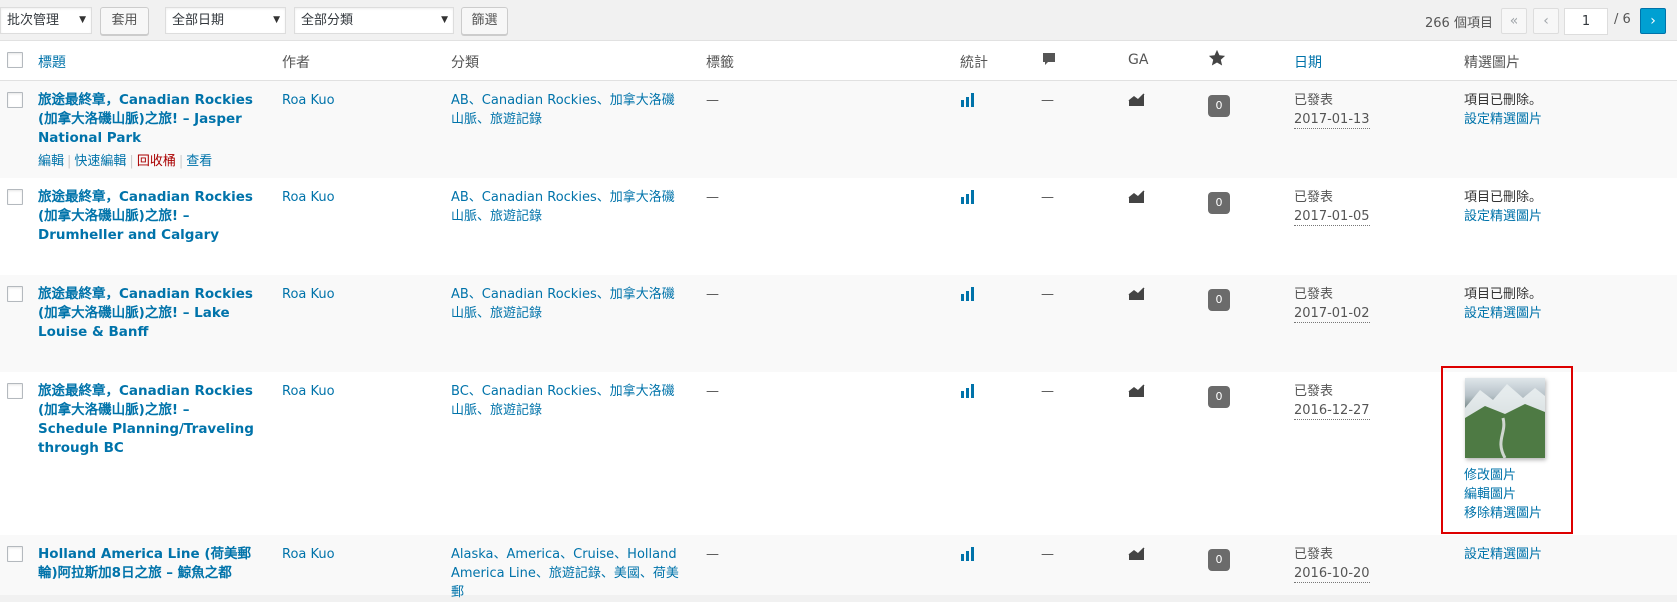 Image resolution: width=1677 pixels, height=602 pixels. What do you see at coordinates (1332, 217) in the screenshot?
I see `post-date: 2017-01-05` at bounding box center [1332, 217].